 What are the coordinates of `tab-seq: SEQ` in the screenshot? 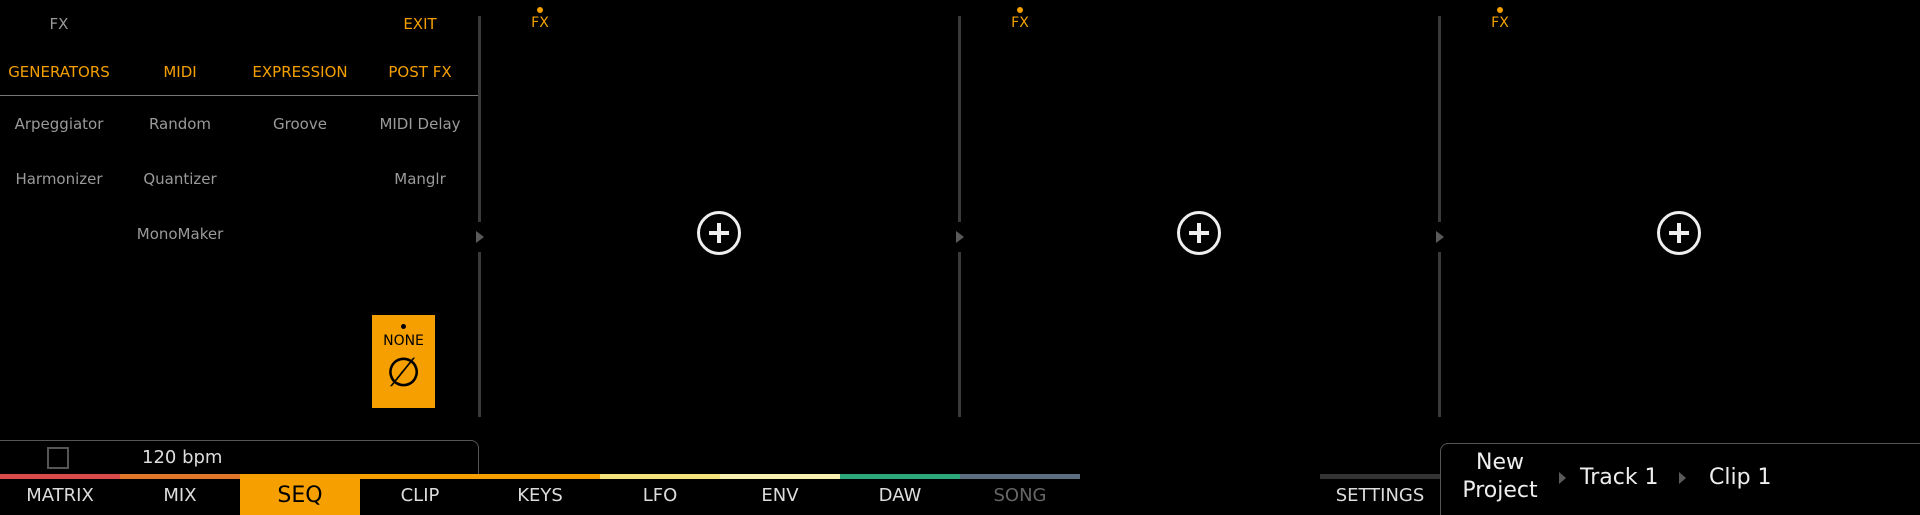 It's located at (300, 495).